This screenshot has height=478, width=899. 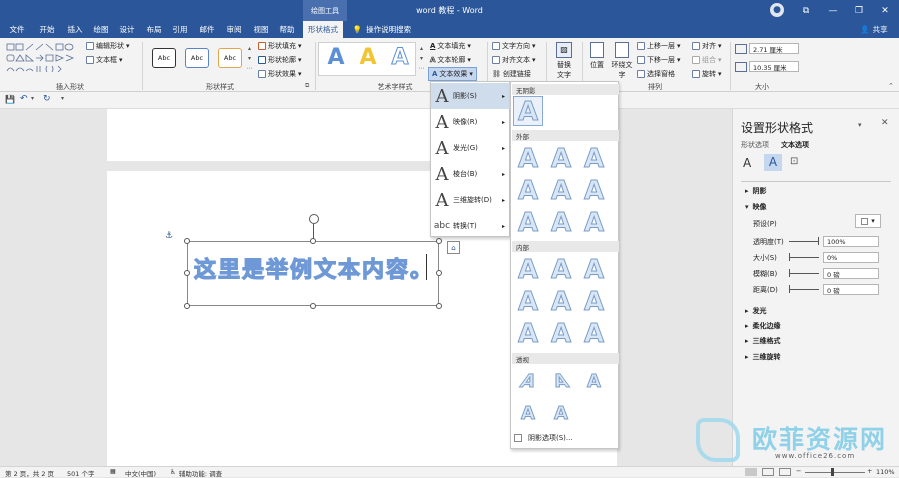 What do you see at coordinates (207, 29) in the screenshot?
I see `tab-mailings: 邮件` at bounding box center [207, 29].